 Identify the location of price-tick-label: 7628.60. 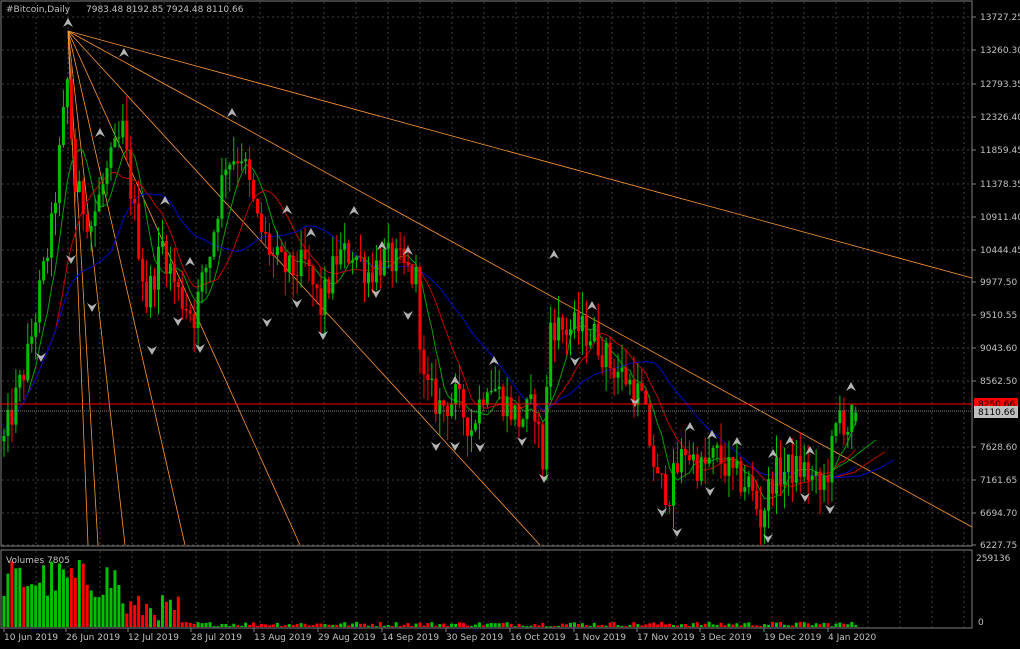
(998, 448).